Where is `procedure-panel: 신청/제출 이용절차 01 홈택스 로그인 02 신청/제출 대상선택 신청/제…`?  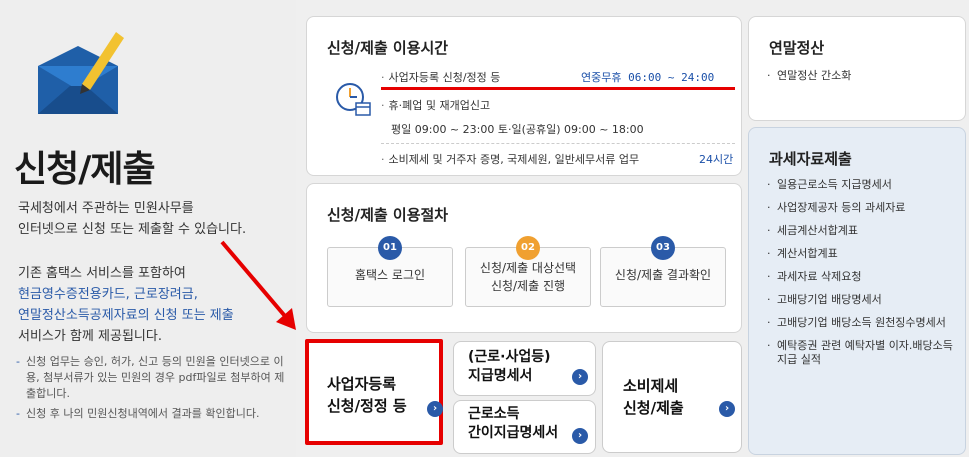
procedure-panel: 신청/제출 이용절차 01 홈택스 로그인 02 신청/제출 대상선택 신청/제… is located at coordinates (524, 258).